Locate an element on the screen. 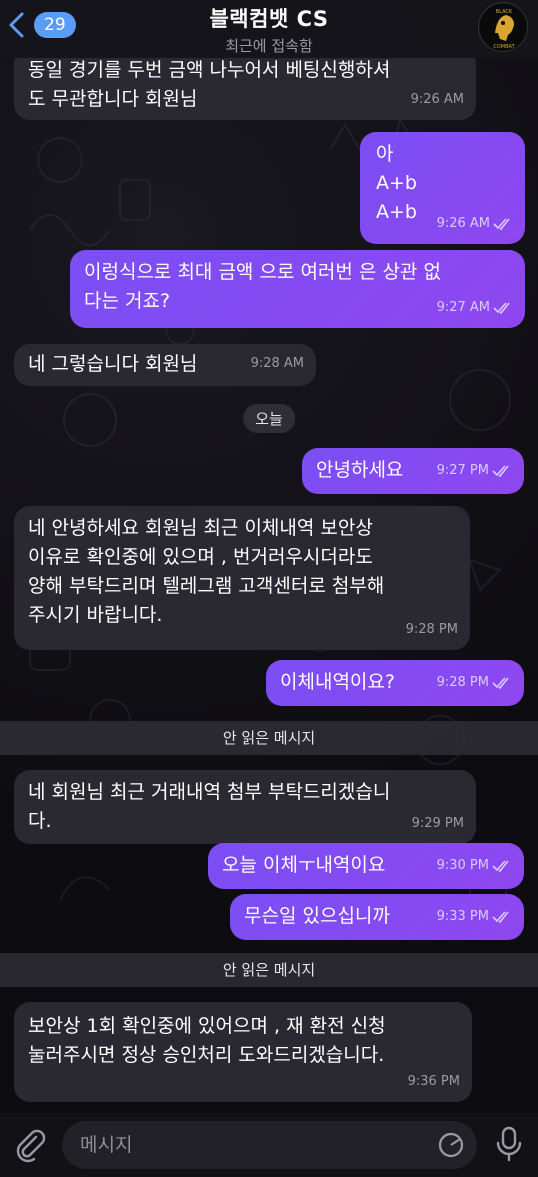 This screenshot has width=538, height=1177. message-meta: 9:27 AM is located at coordinates (475, 307).